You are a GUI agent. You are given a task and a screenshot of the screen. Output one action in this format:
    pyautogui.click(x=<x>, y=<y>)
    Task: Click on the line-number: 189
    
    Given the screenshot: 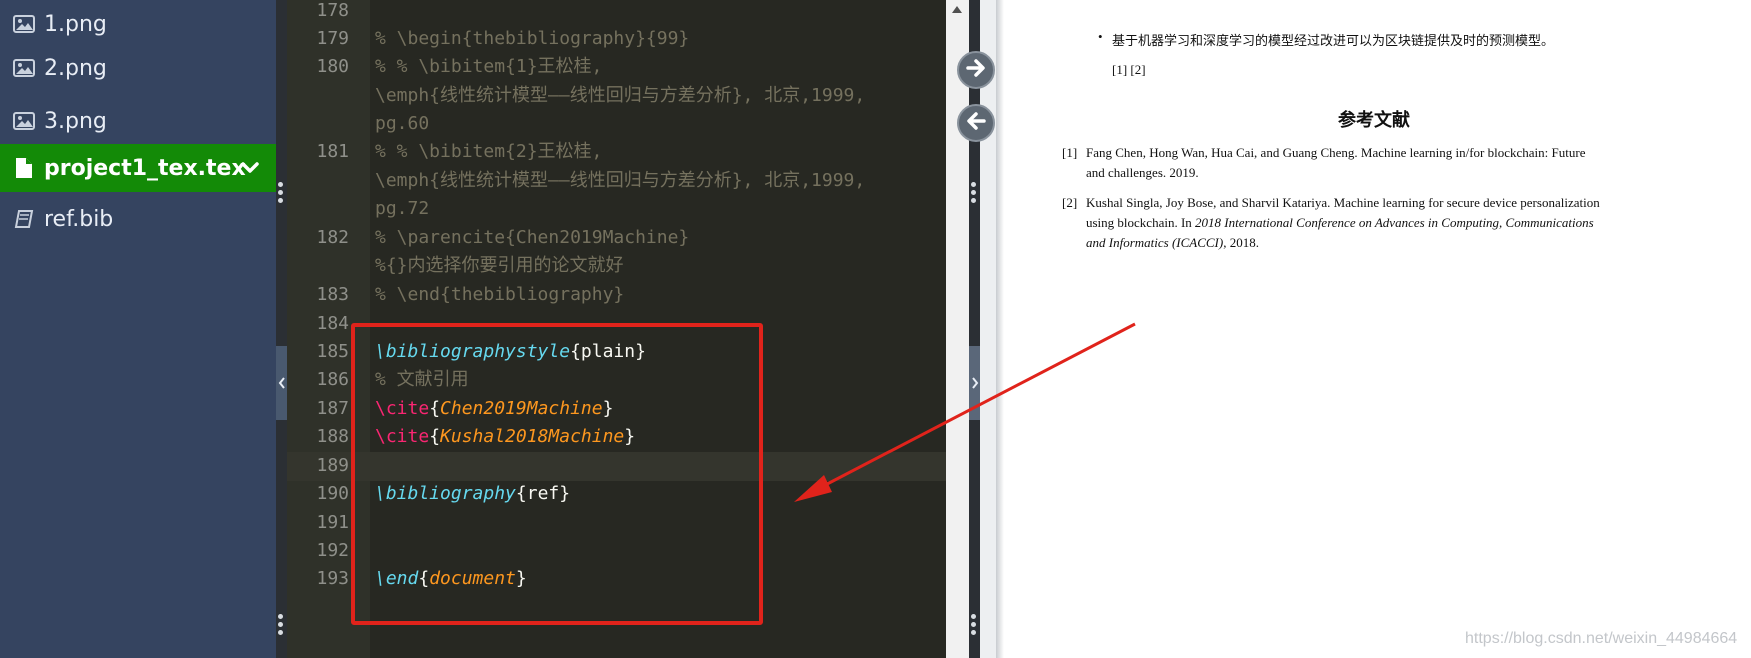 What is the action you would take?
    pyautogui.click(x=332, y=465)
    